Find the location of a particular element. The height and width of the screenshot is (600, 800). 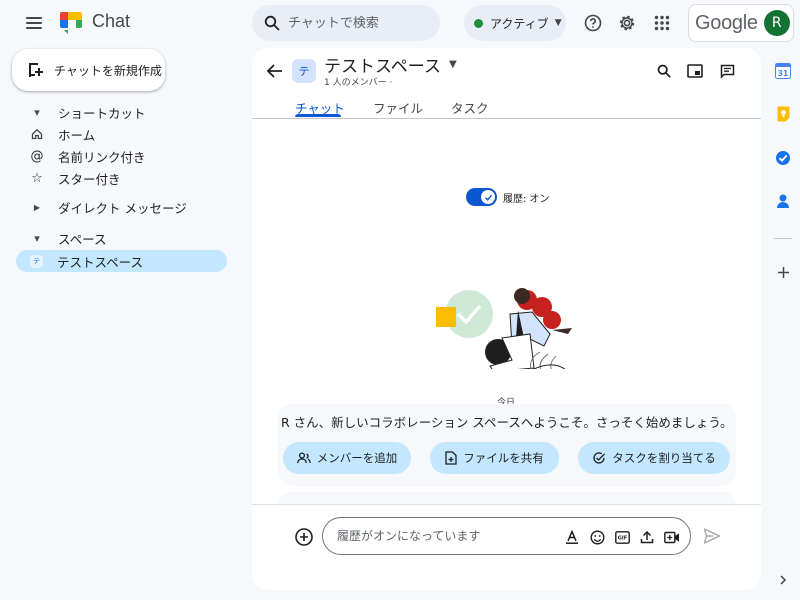

caret-right-icon: ▶ is located at coordinates (37, 207).